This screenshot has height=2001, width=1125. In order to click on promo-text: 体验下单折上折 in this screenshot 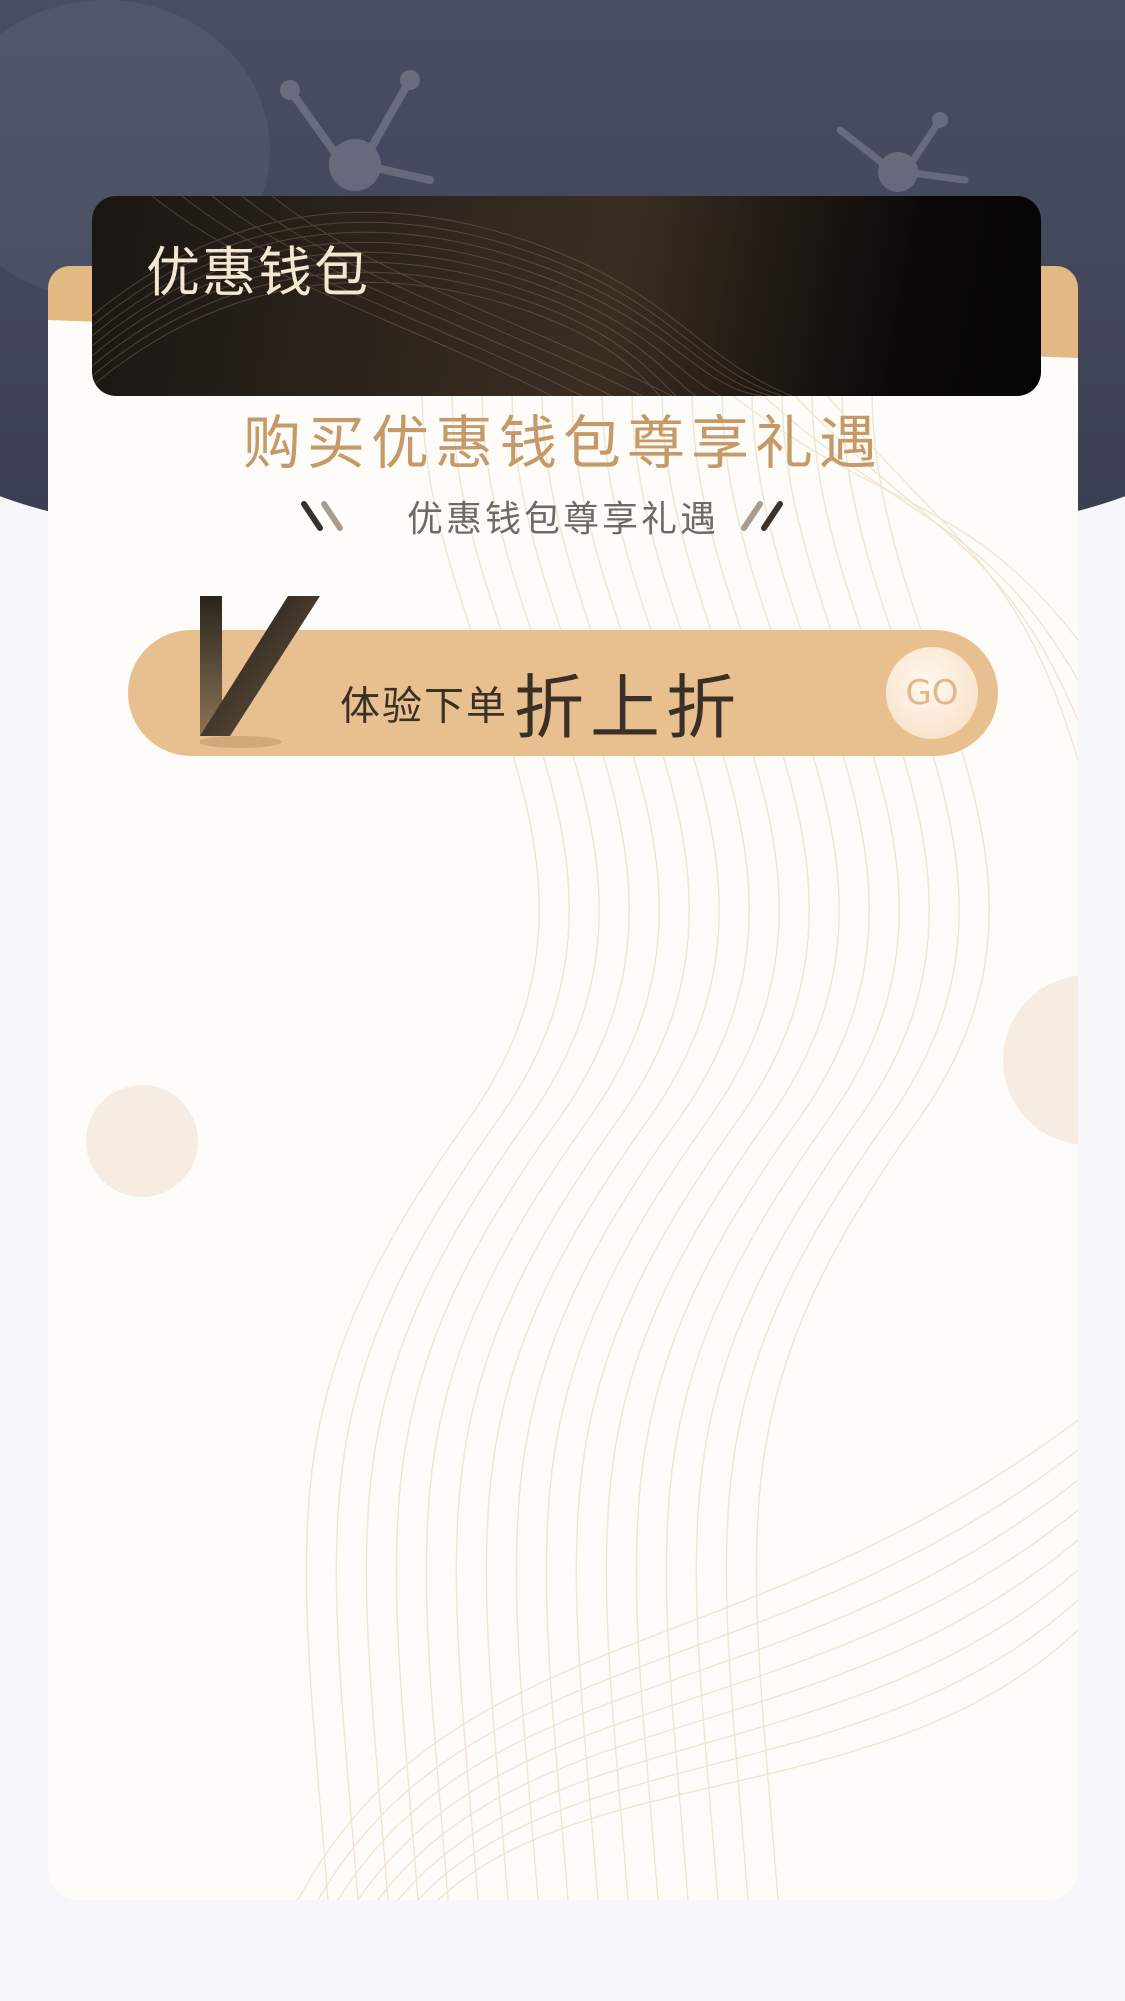, I will do `click(541, 702)`.